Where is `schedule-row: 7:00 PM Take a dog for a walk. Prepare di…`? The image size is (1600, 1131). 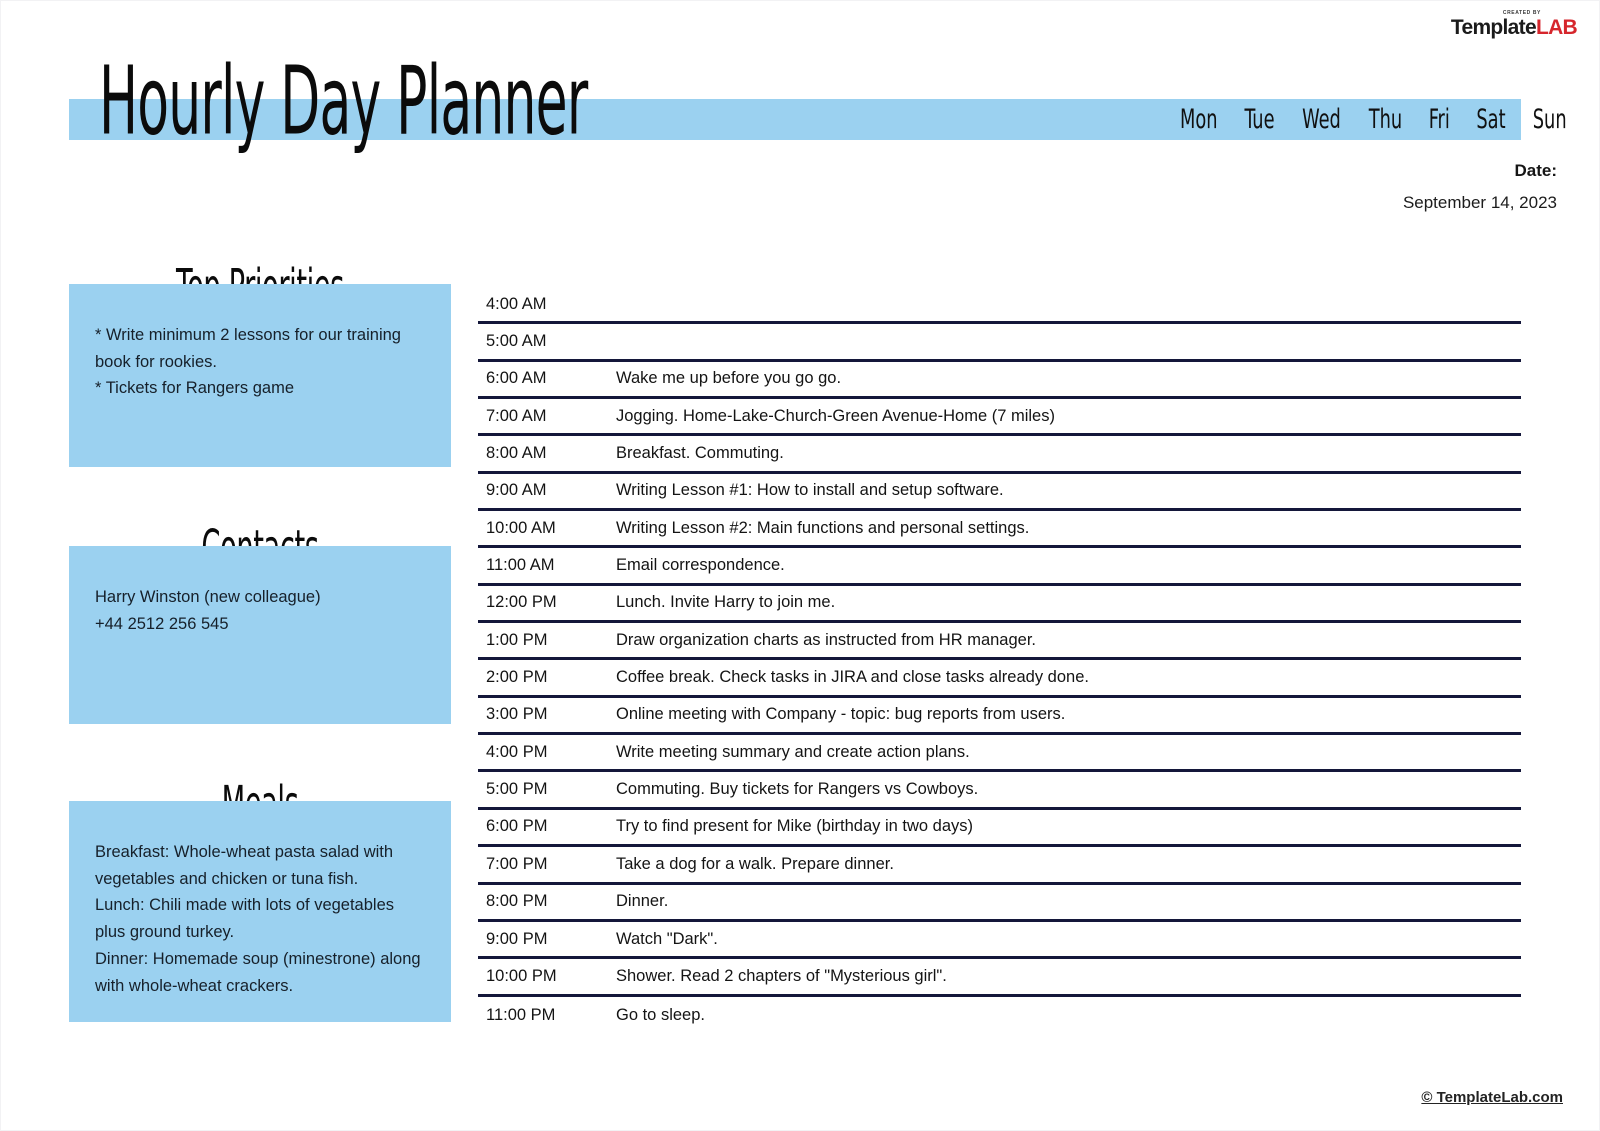 schedule-row: 7:00 PM Take a dog for a walk. Prepare di… is located at coordinates (999, 866).